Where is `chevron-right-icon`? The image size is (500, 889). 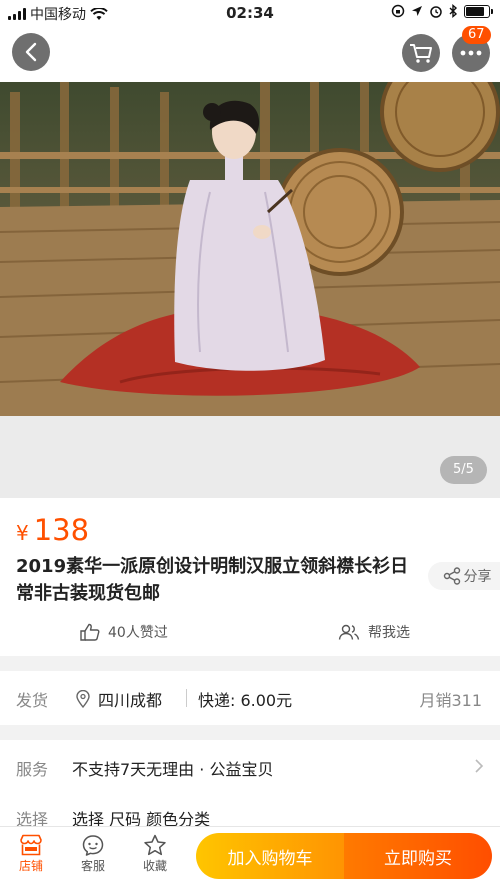
chevron-right-icon is located at coordinates (479, 766).